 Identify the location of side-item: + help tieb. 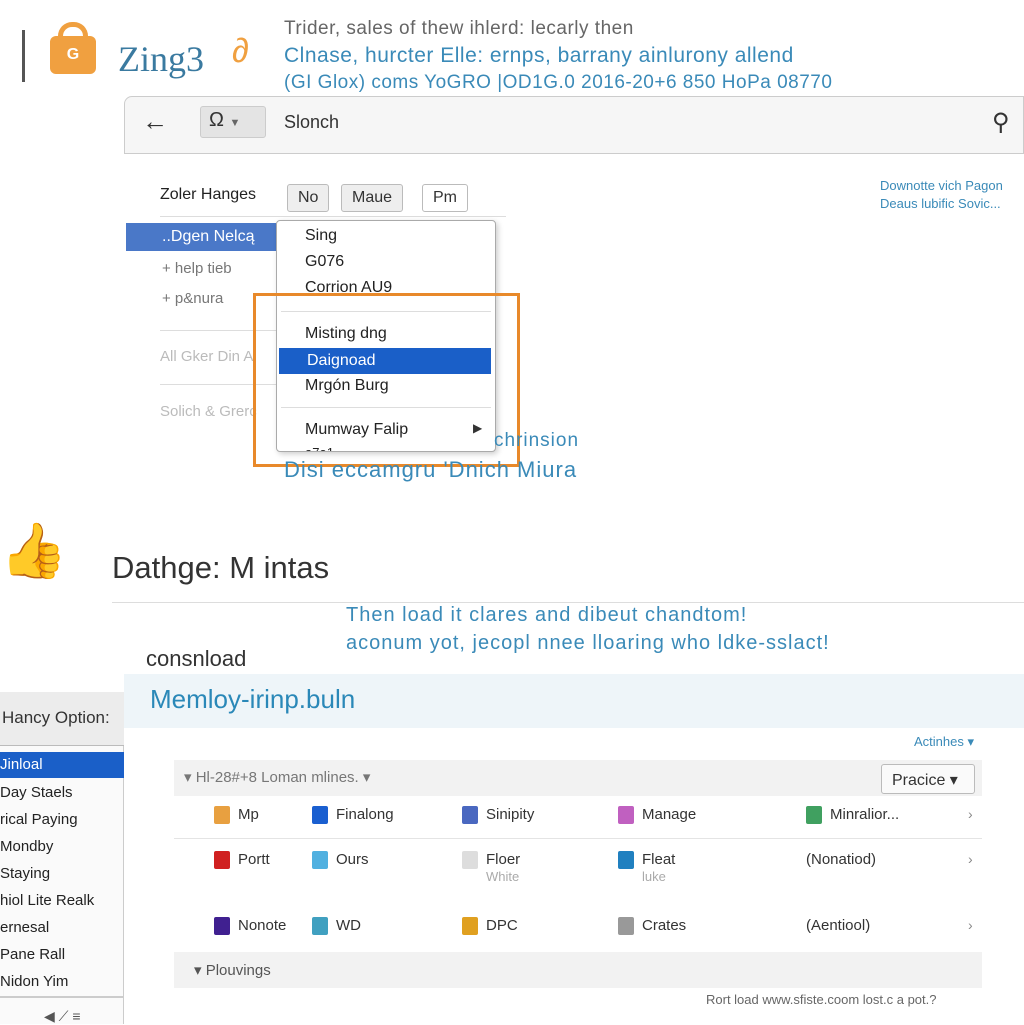
(197, 268).